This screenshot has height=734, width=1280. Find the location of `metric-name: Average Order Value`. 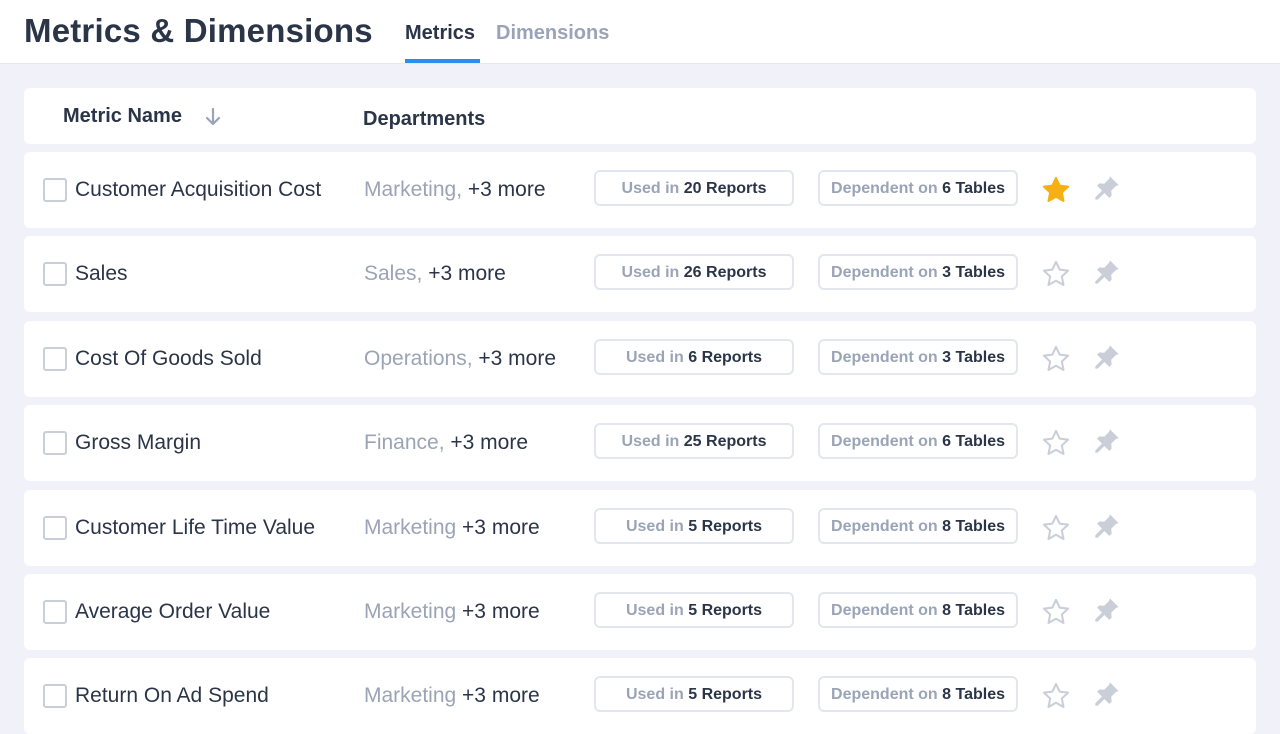

metric-name: Average Order Value is located at coordinates (172, 612).